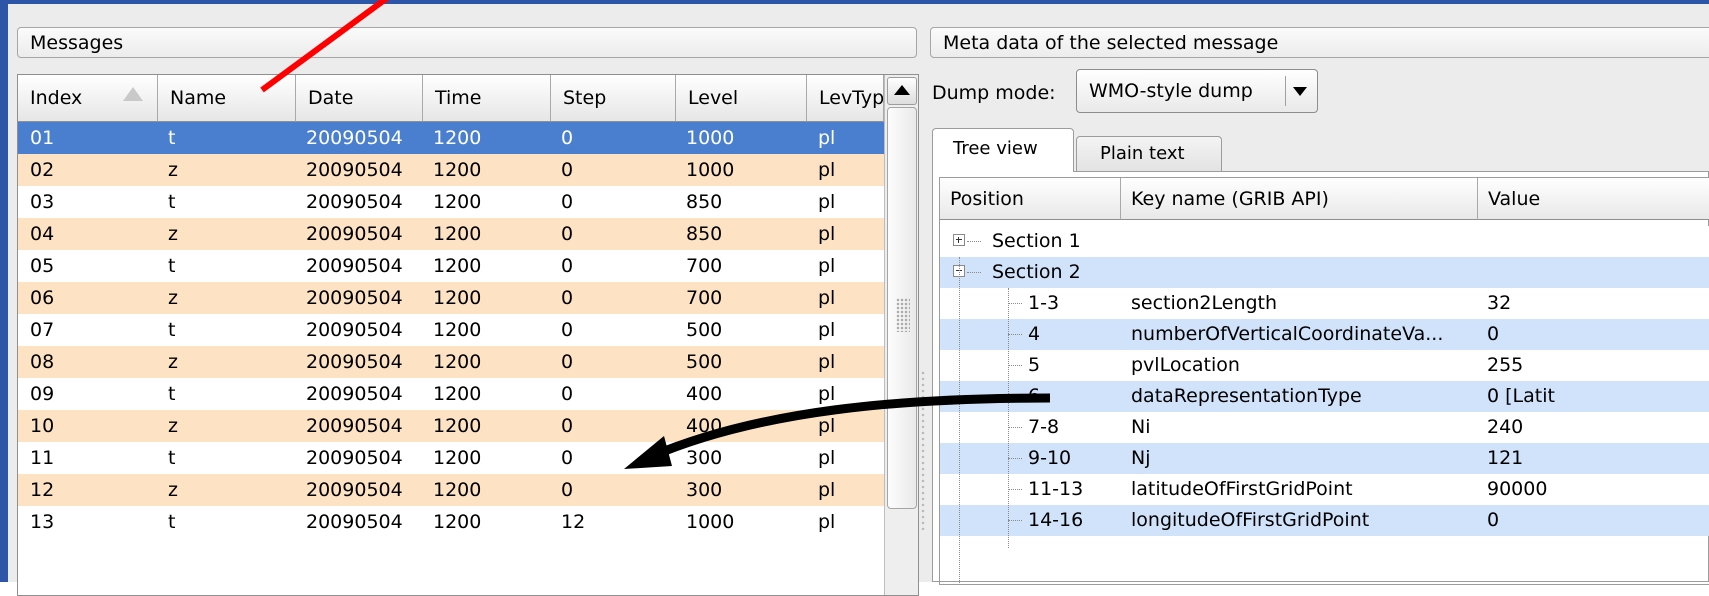 The width and height of the screenshot is (1709, 596). I want to click on tree-section-row: Section 1, so click(1324, 241).